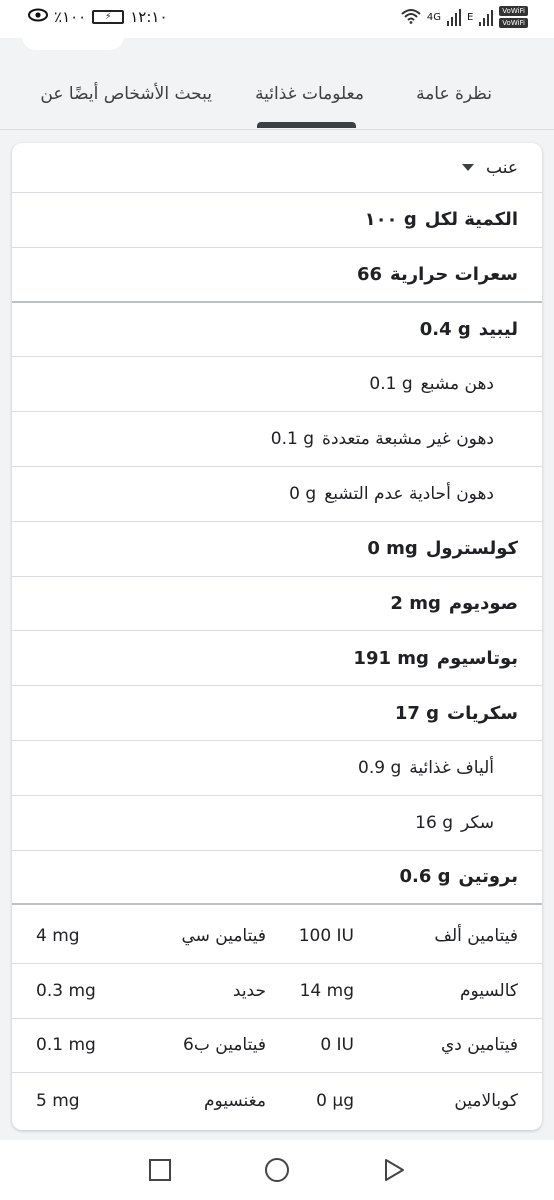 The image size is (554, 1200). Describe the element at coordinates (380, 767) in the screenshot. I see `fiber-value: 0.9 g` at that location.